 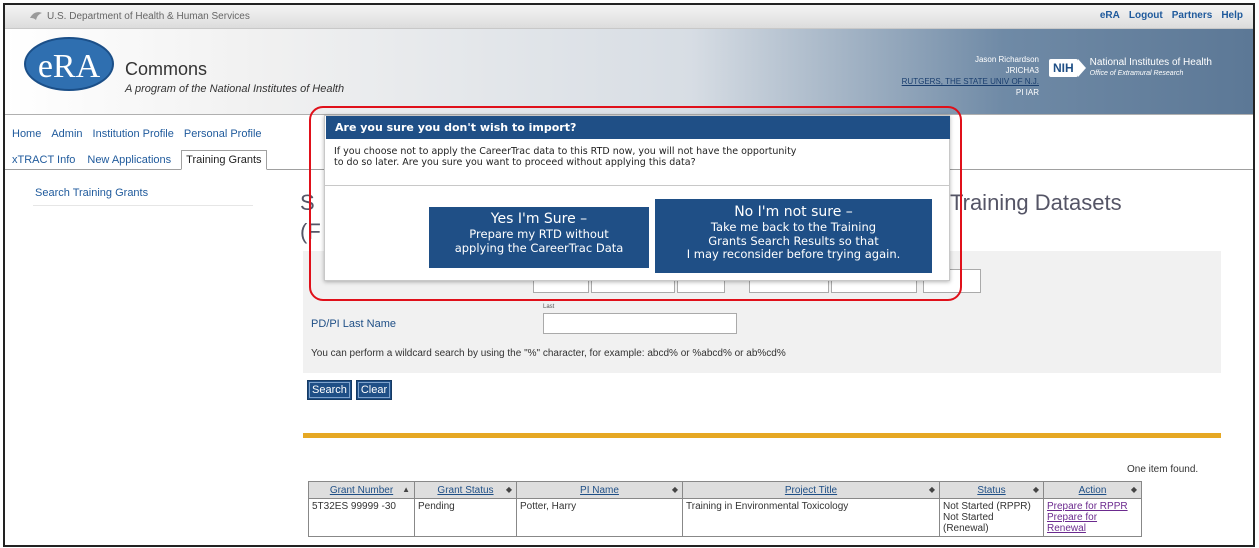 I want to click on nih-arrow-icon, so click(x=1081, y=68).